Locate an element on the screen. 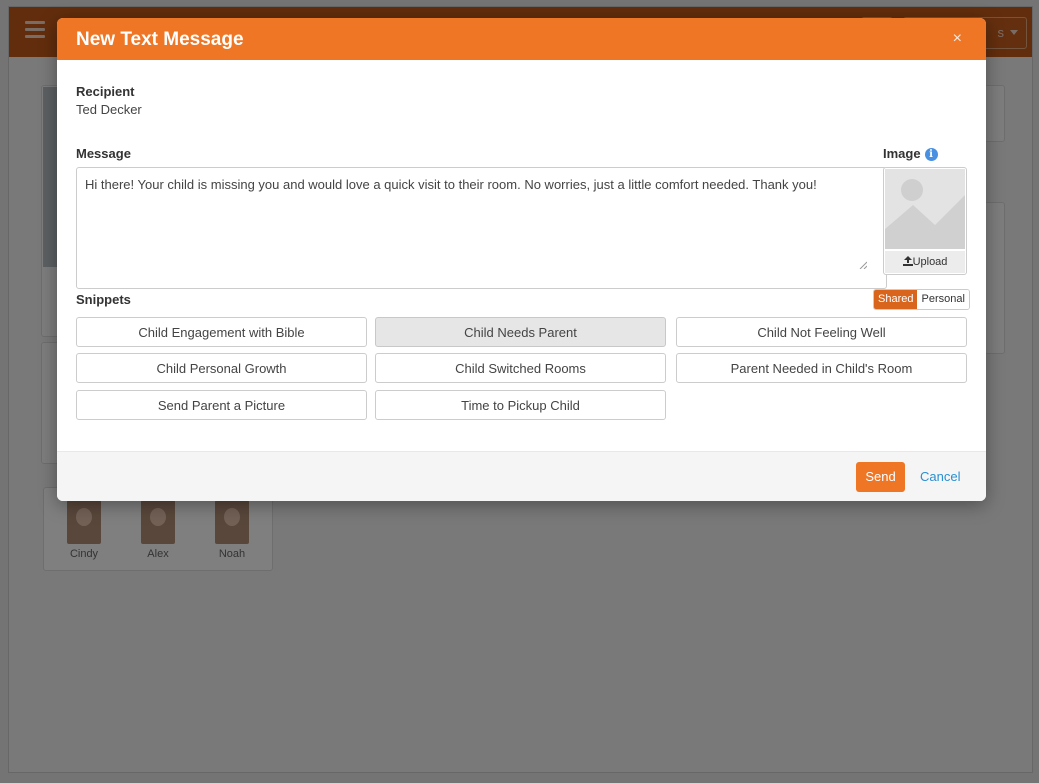 This screenshot has height=783, width=1039. snippet-button: Time to Pickup Child is located at coordinates (520, 405).